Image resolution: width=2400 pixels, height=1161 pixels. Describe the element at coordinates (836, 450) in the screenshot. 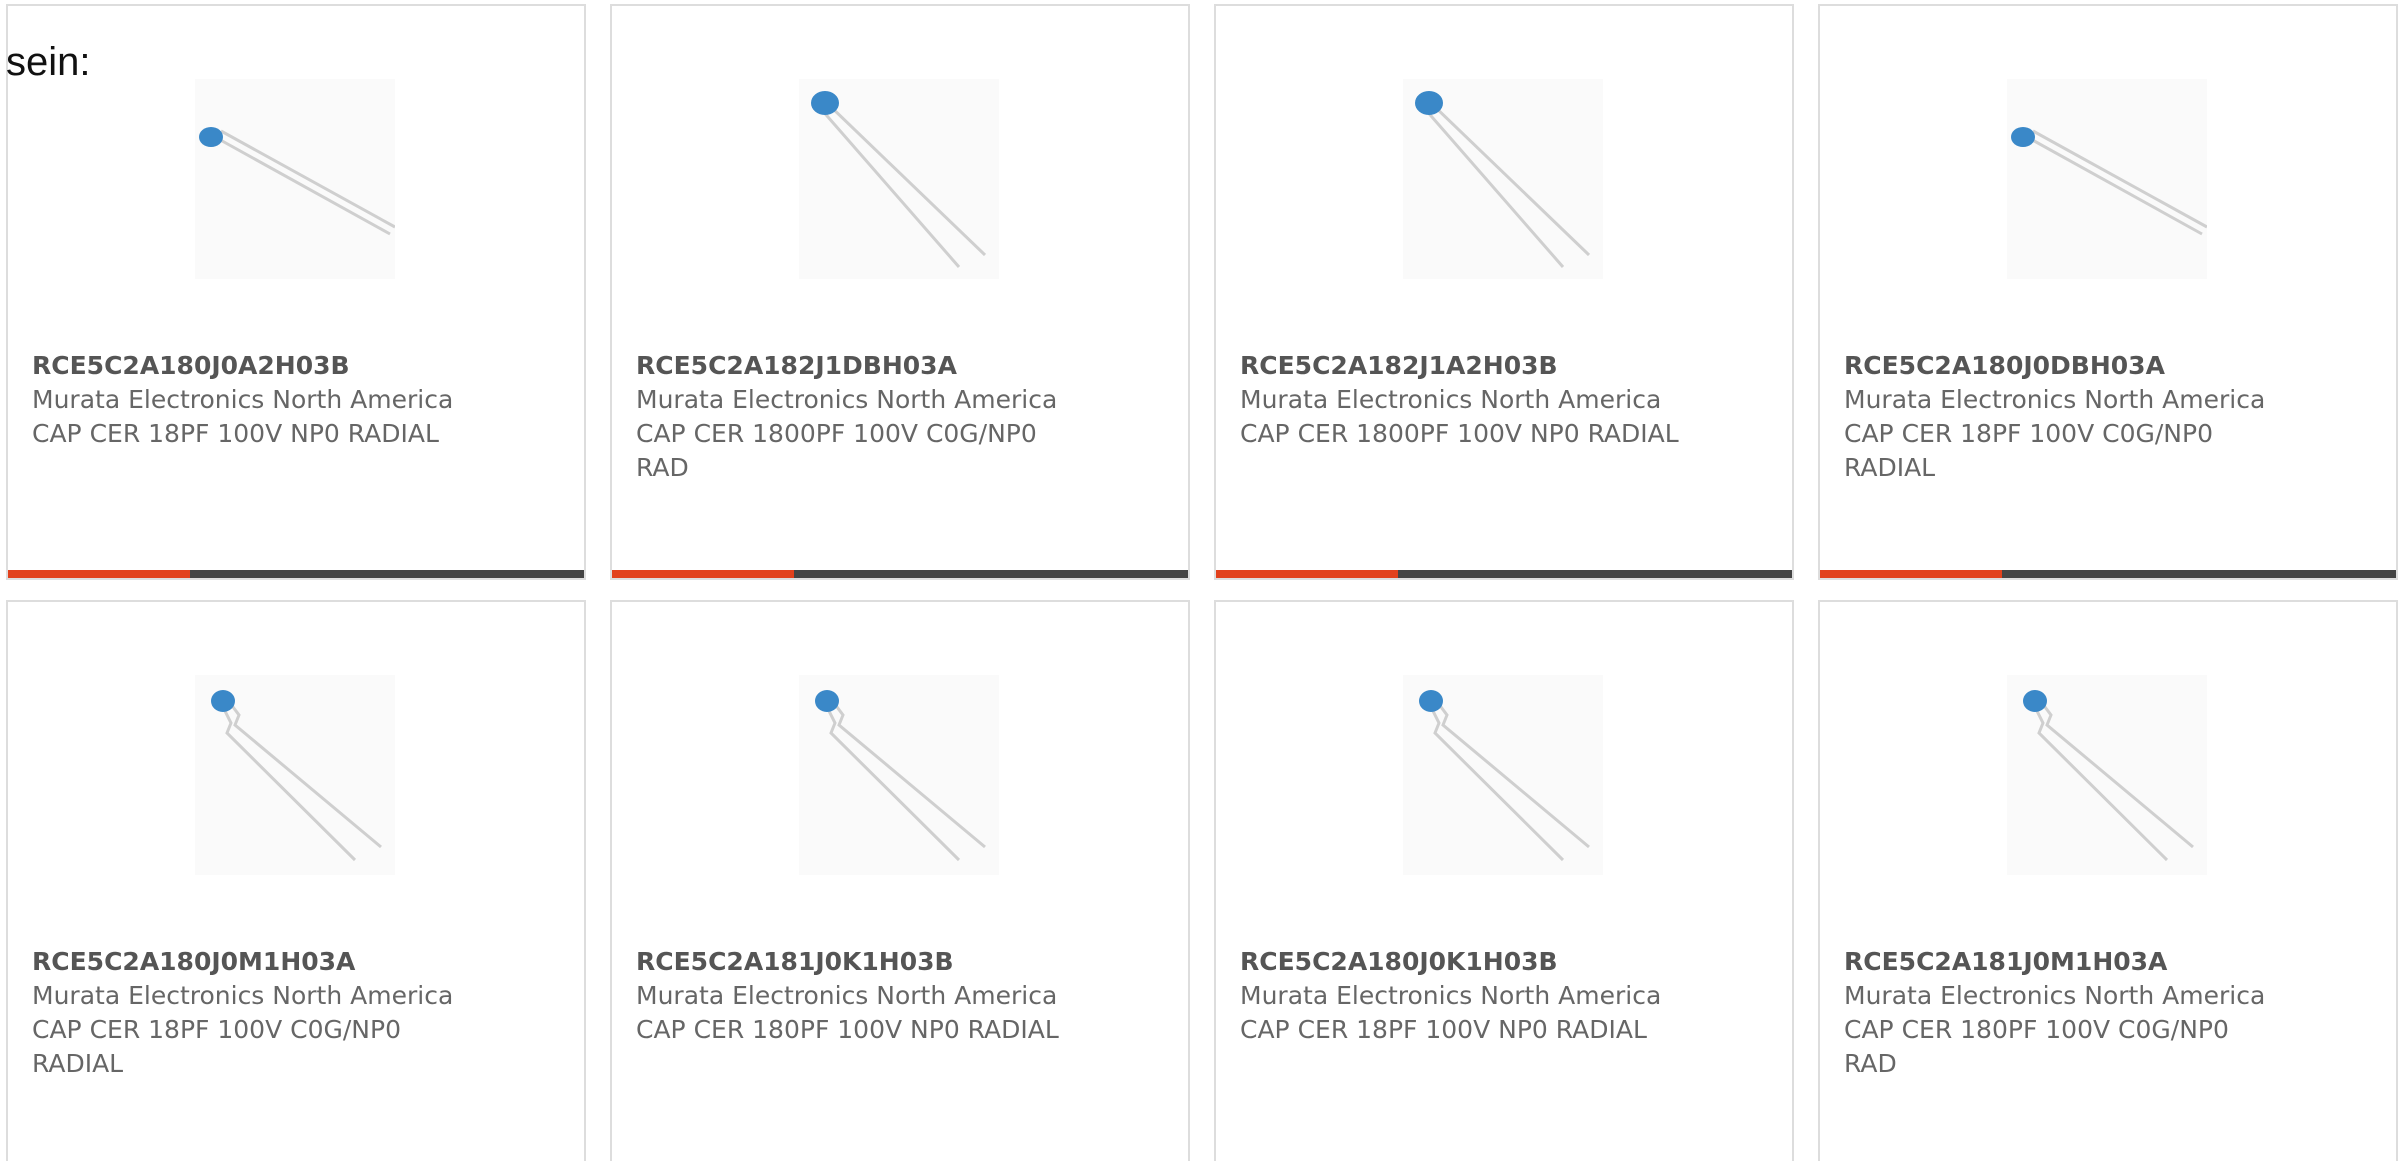

I see `description: CAP CER 1800PF 100V C0G/NP0 RAD` at that location.